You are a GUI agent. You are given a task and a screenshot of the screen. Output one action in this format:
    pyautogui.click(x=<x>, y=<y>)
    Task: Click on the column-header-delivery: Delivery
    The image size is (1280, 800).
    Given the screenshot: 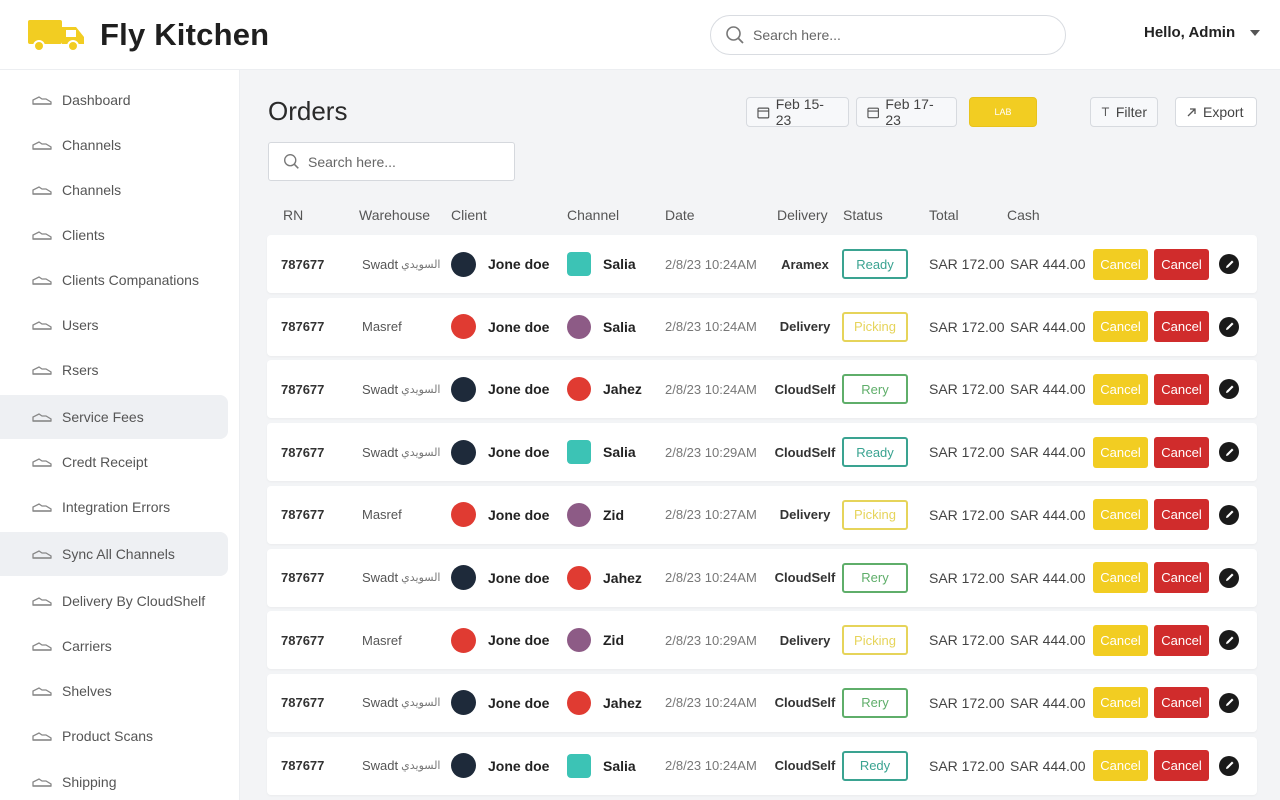 What is the action you would take?
    pyautogui.click(x=802, y=215)
    